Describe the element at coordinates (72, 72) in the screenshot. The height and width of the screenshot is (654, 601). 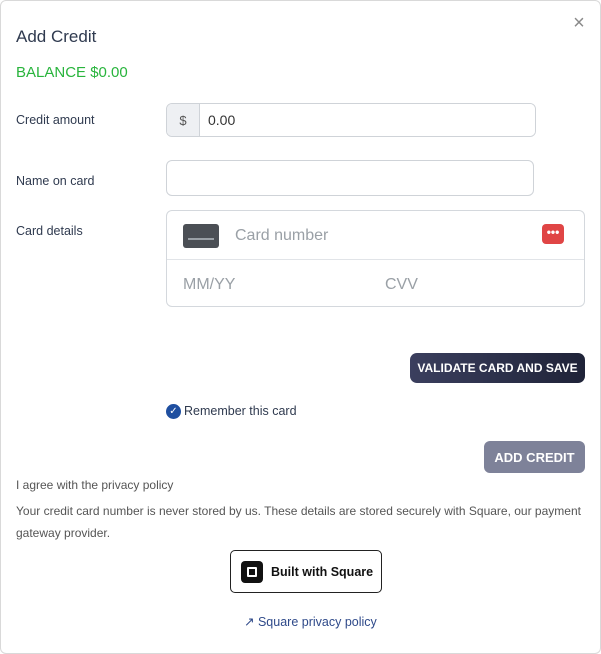
I see `balance-text: BALANCE $0.00` at that location.